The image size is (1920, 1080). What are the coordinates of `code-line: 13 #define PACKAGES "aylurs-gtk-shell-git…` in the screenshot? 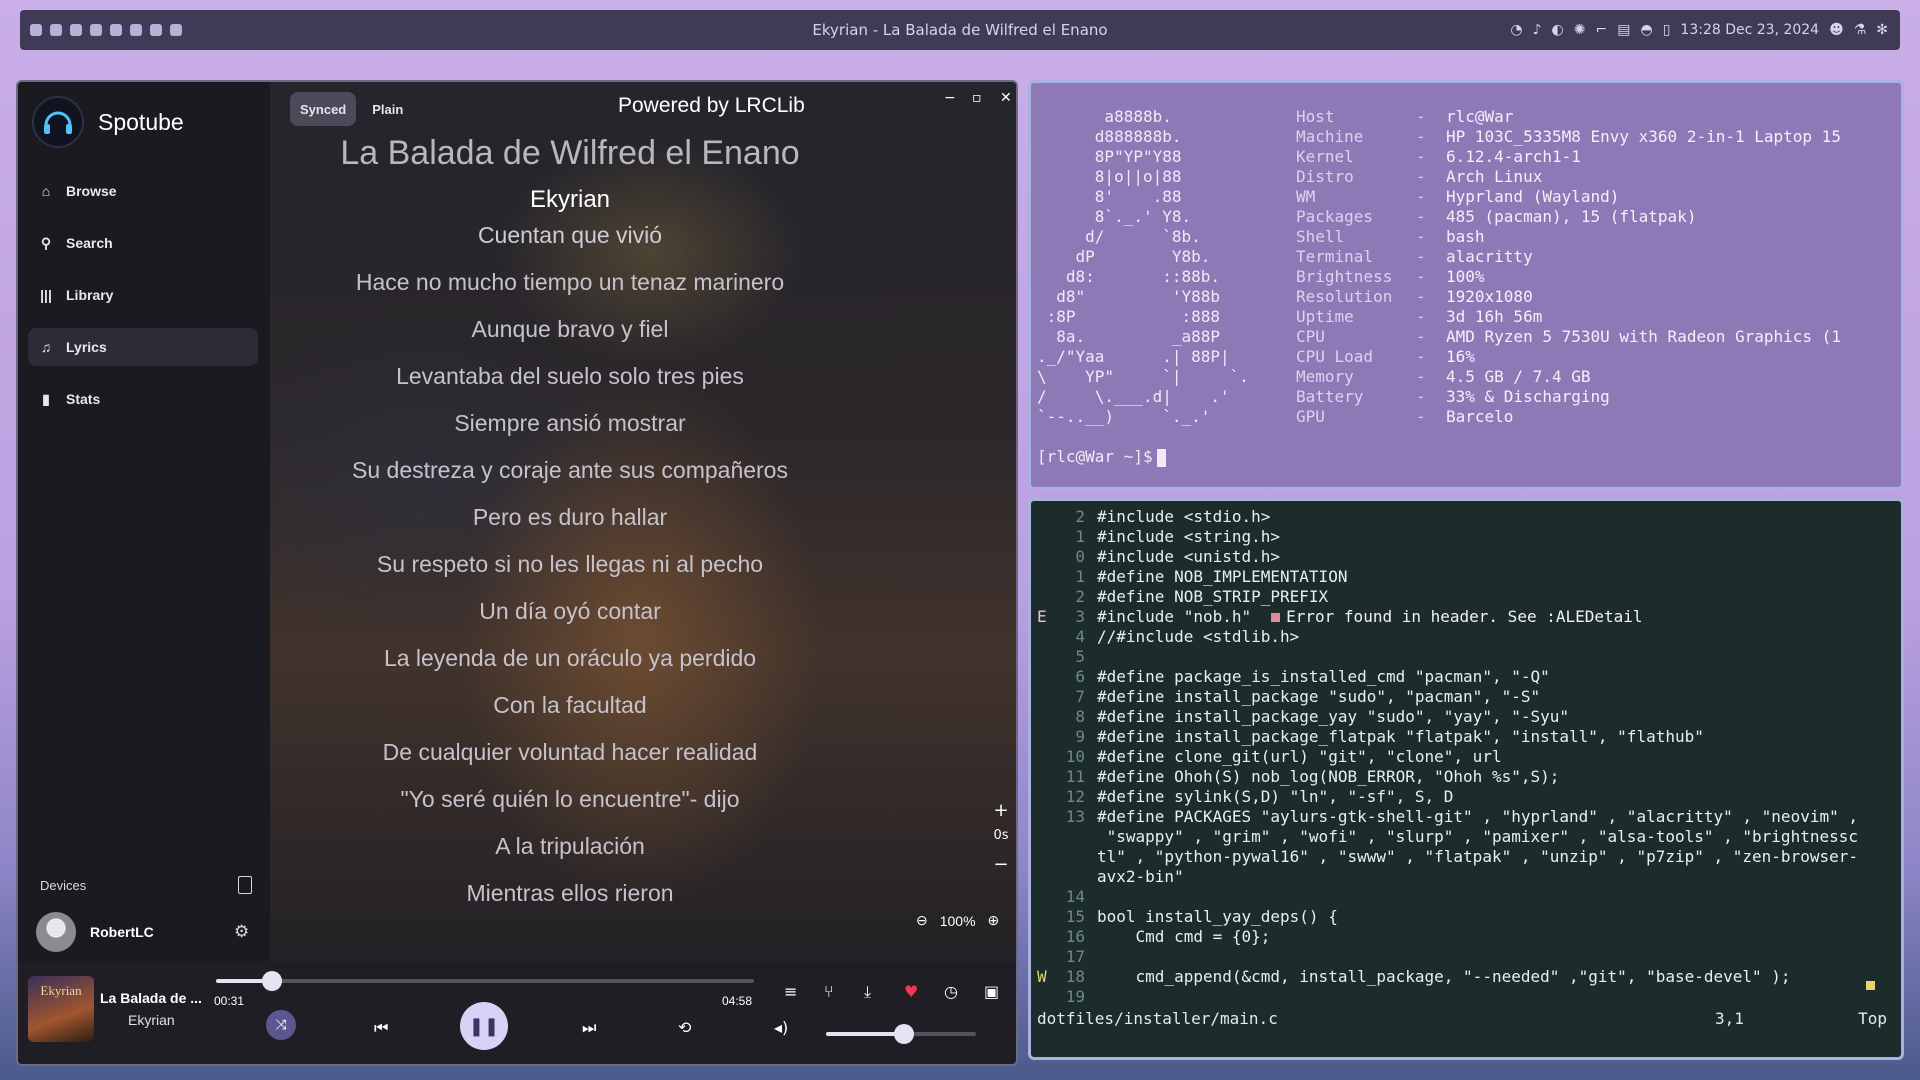 It's located at (1466, 817).